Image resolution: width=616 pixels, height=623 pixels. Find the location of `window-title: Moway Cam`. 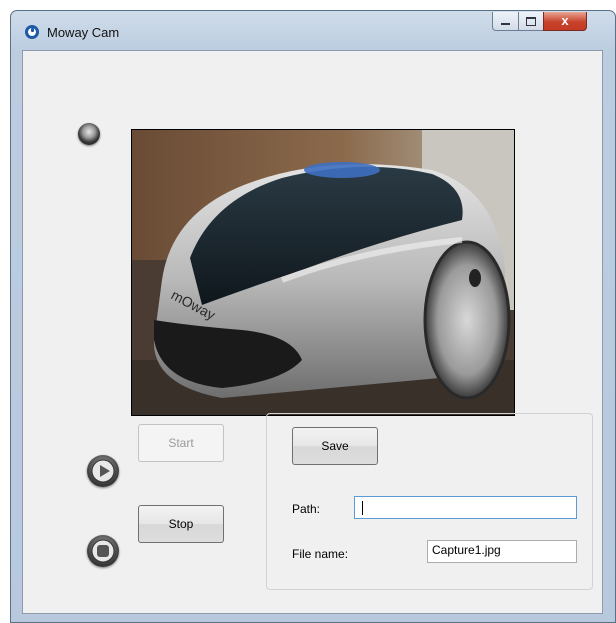

window-title: Moway Cam is located at coordinates (83, 32).